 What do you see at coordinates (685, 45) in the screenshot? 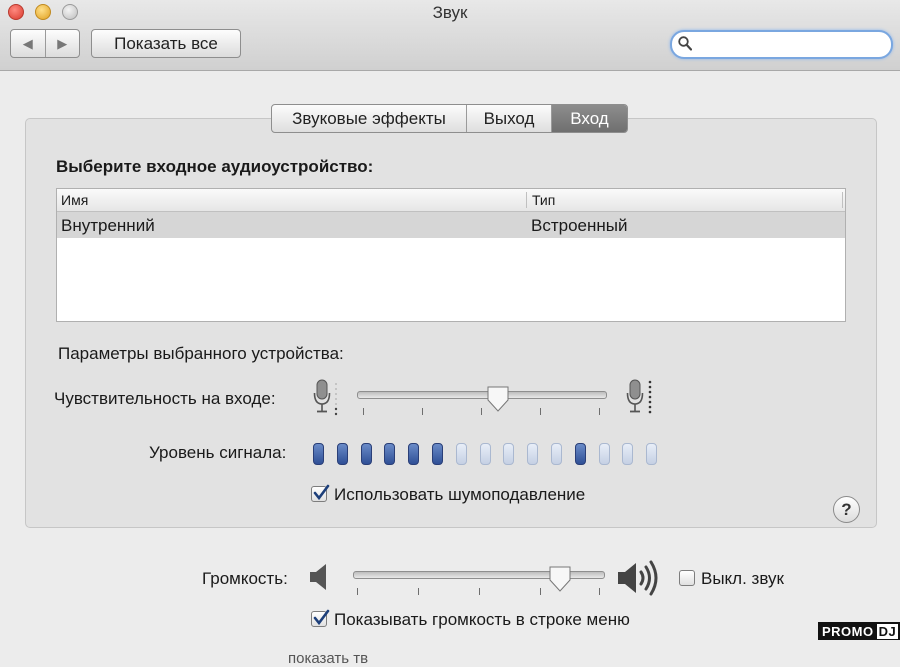
I see `search-icon` at bounding box center [685, 45].